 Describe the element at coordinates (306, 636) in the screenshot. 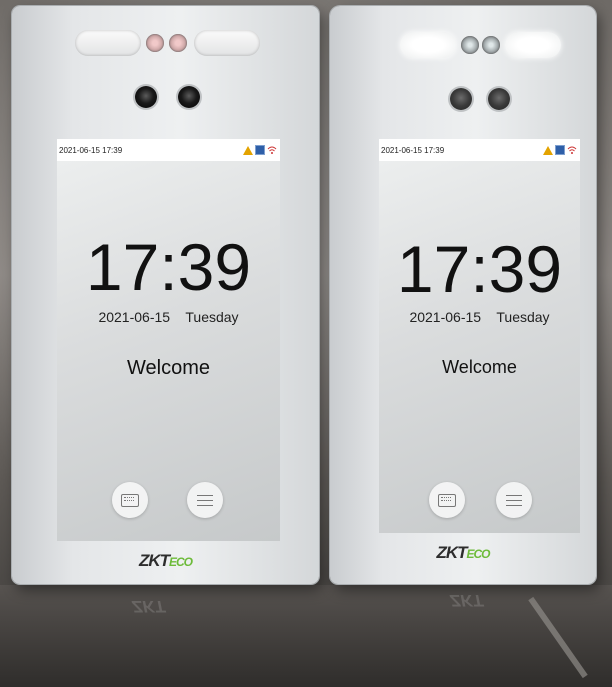

I see `floor` at that location.